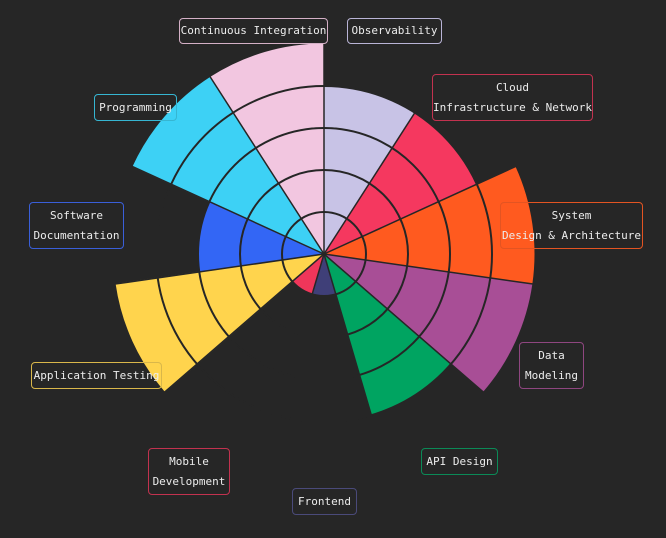  Describe the element at coordinates (571, 215) in the screenshot. I see `label-system-line1: System` at that location.